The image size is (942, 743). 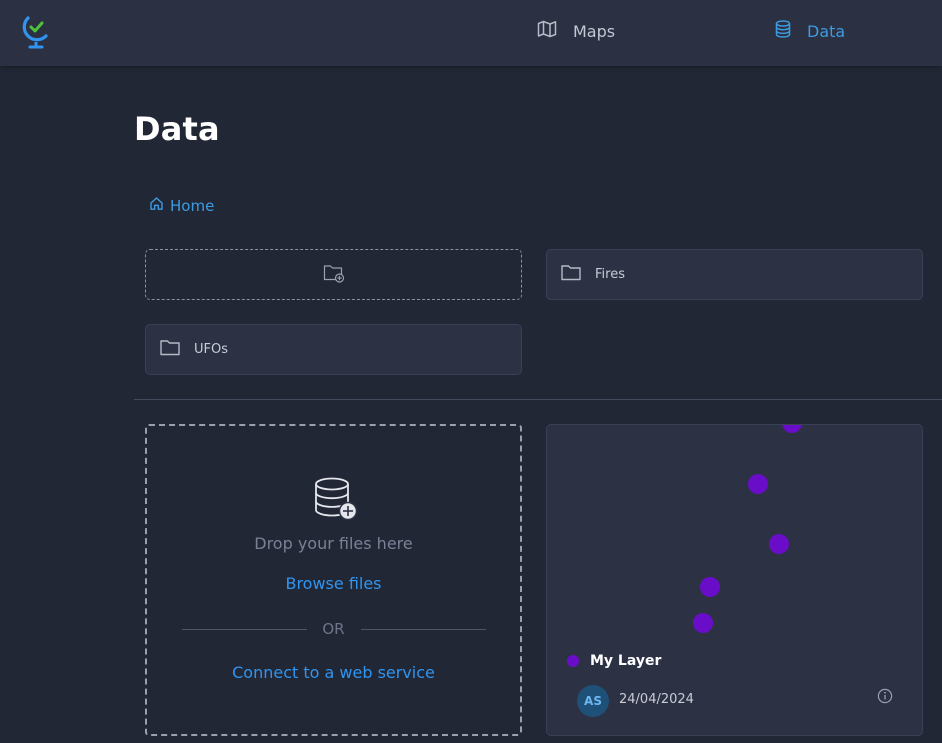 What do you see at coordinates (177, 129) in the screenshot?
I see `page-title: Data` at bounding box center [177, 129].